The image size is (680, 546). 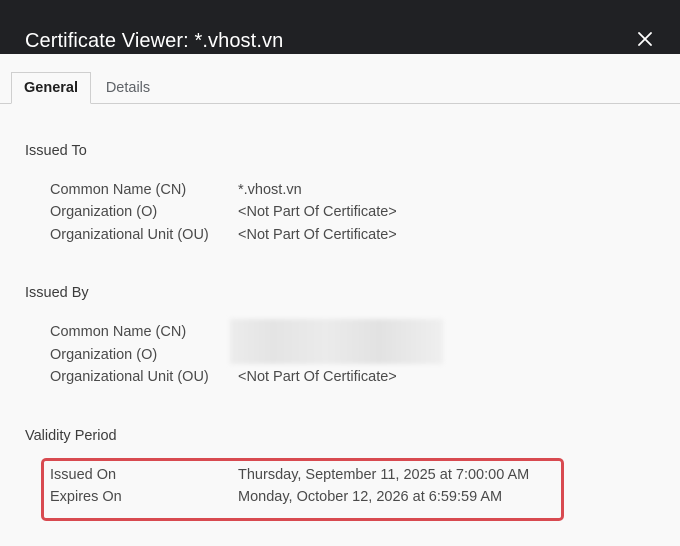 I want to click on expires-on-label: Expires On, so click(x=86, y=497).